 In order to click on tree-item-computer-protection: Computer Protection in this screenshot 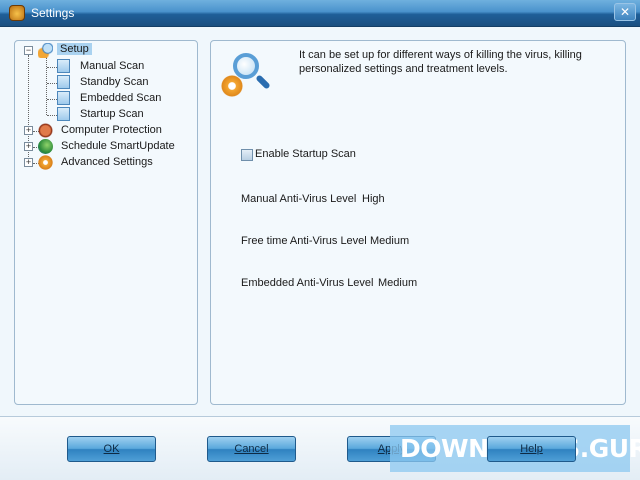, I will do `click(111, 130)`.